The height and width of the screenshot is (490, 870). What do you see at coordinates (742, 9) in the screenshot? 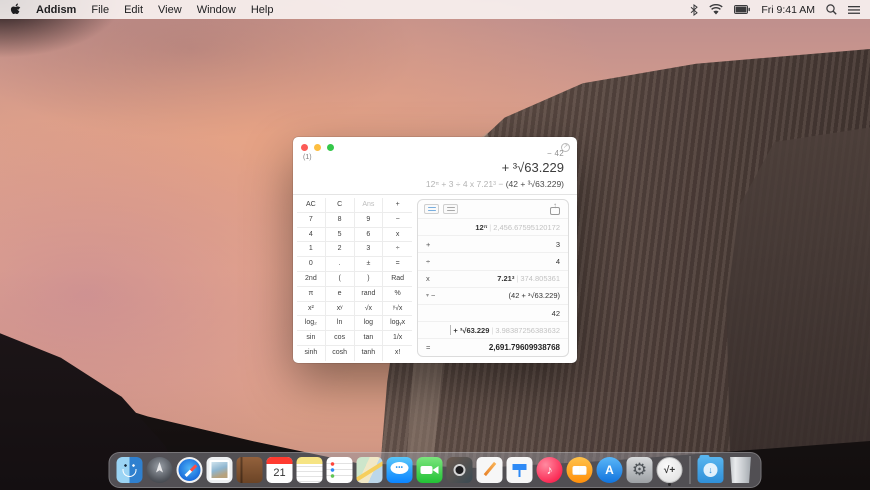
I see `battery-icon` at bounding box center [742, 9].